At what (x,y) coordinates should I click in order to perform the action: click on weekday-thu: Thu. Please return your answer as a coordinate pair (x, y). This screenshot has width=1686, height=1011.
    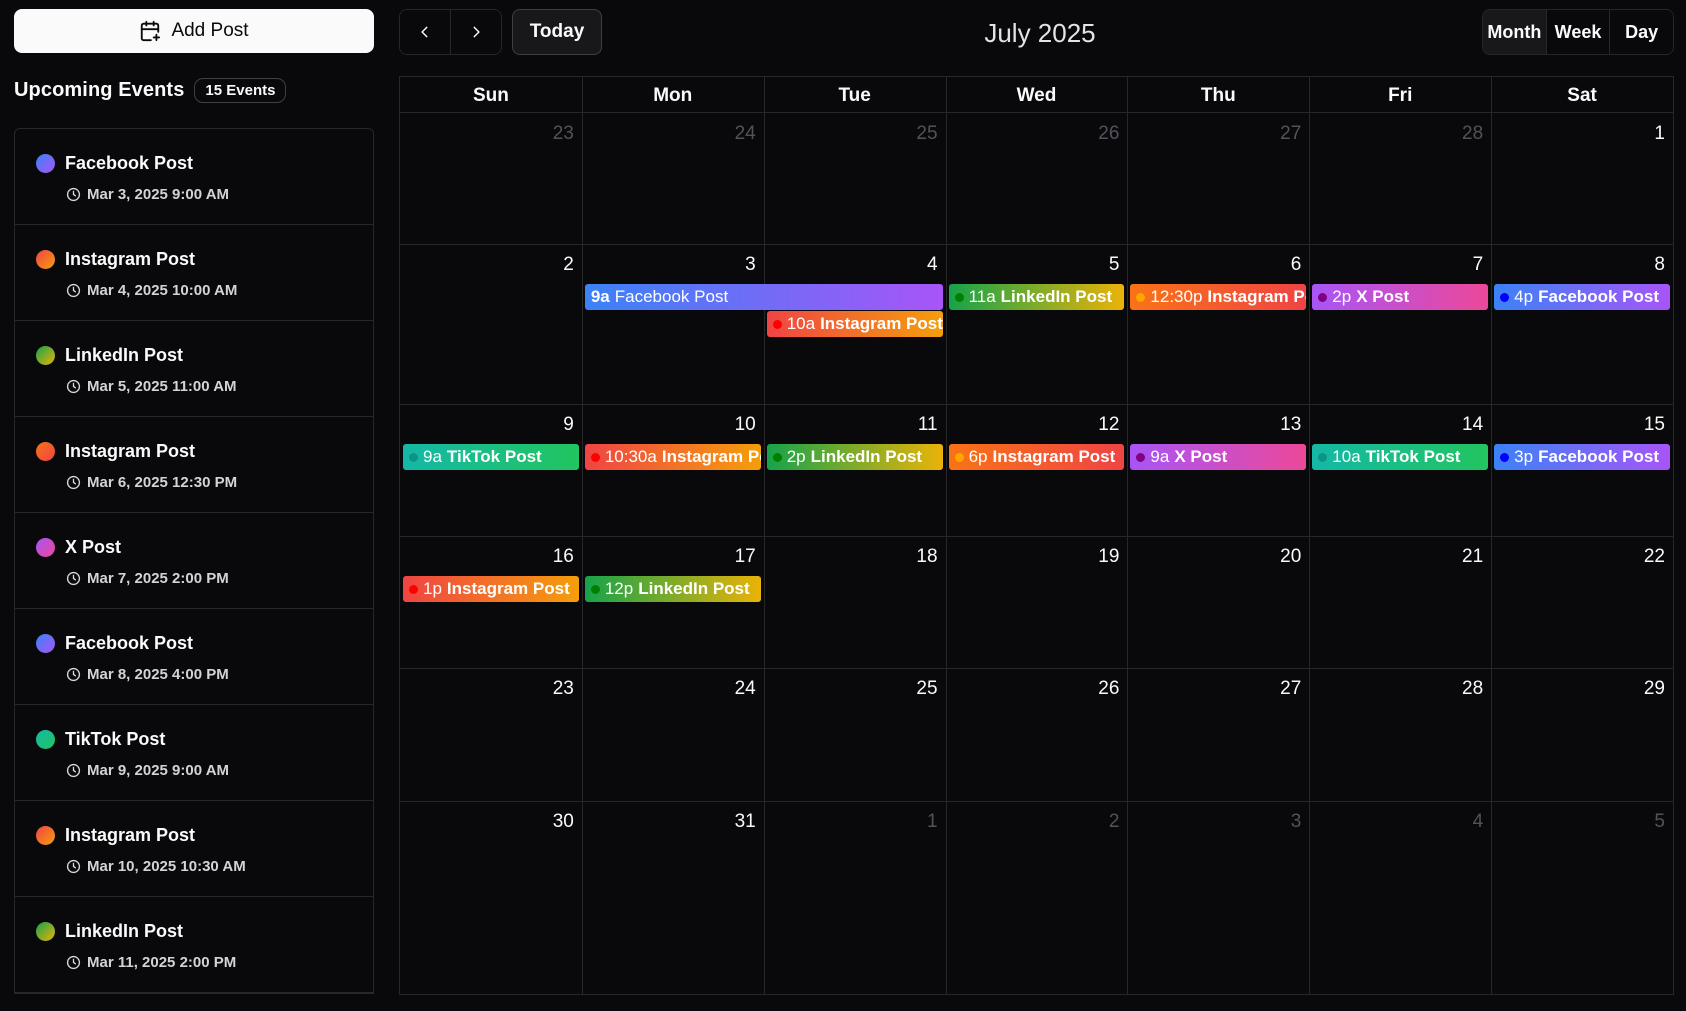
    Looking at the image, I should click on (1218, 95).